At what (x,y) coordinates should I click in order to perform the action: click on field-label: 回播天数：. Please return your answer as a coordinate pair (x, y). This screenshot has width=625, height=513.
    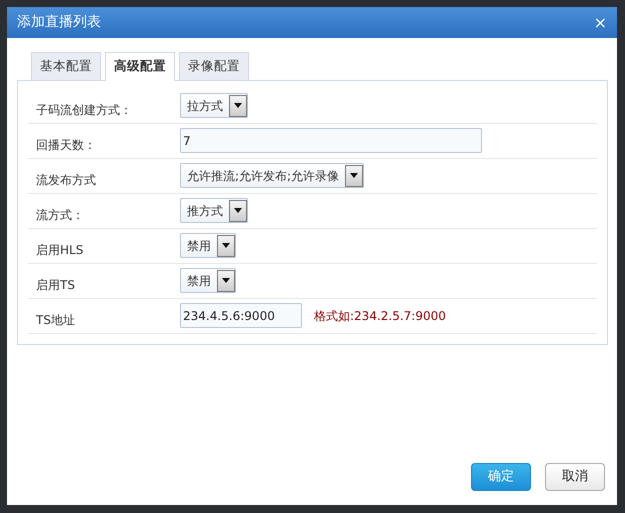
    Looking at the image, I should click on (66, 145).